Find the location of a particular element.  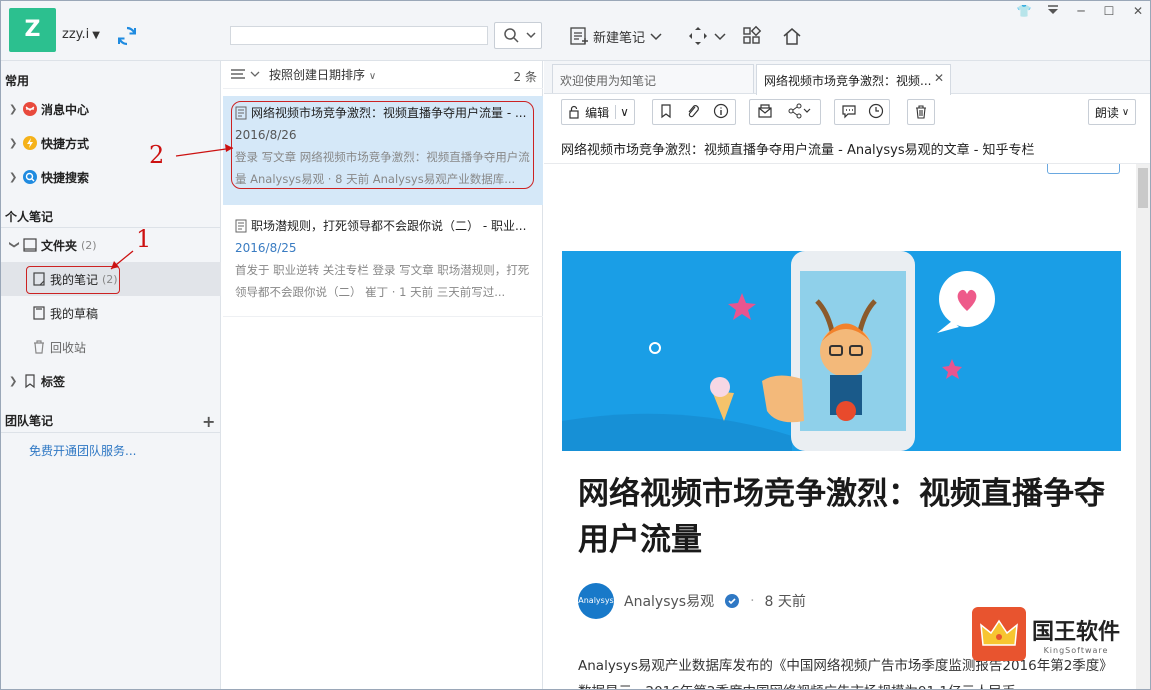

kingsoftware-watermark: 国王软件 KingSoftware is located at coordinates (1052, 634).